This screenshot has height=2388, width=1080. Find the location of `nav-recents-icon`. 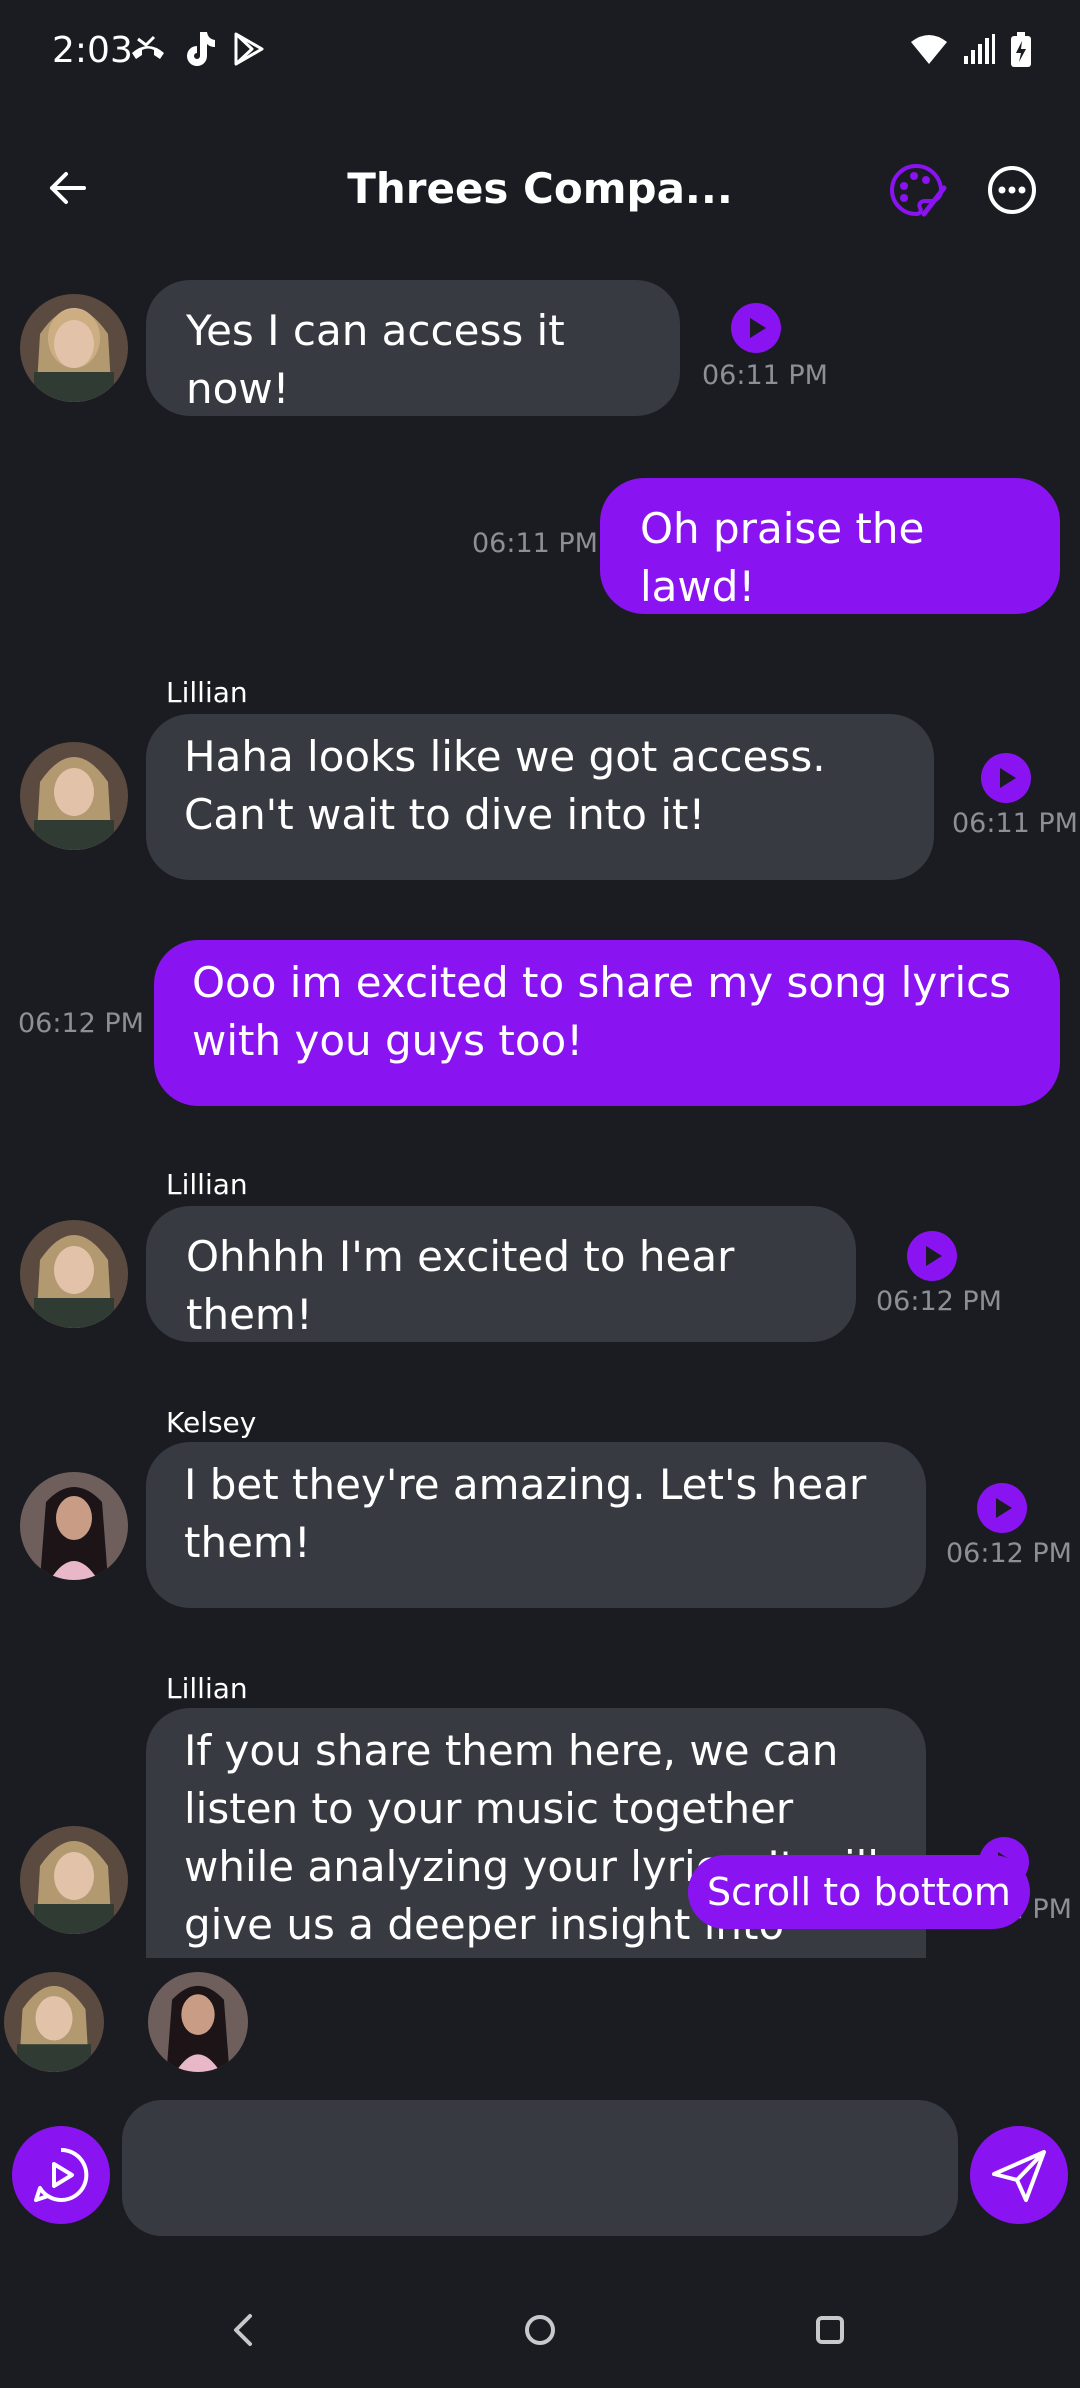

nav-recents-icon is located at coordinates (830, 2330).